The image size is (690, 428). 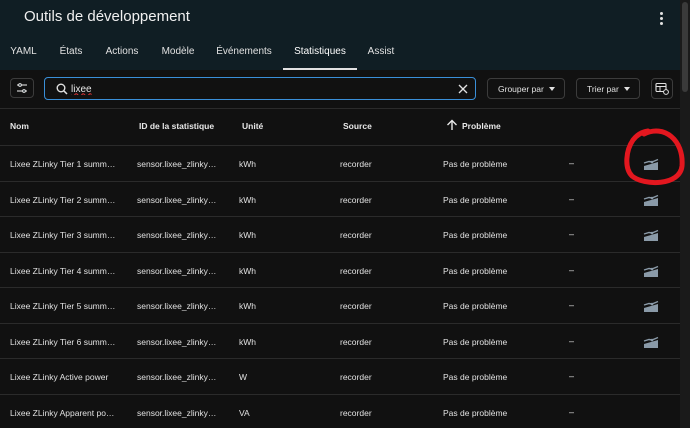 What do you see at coordinates (122, 53) in the screenshot?
I see `tab-actions: Actions` at bounding box center [122, 53].